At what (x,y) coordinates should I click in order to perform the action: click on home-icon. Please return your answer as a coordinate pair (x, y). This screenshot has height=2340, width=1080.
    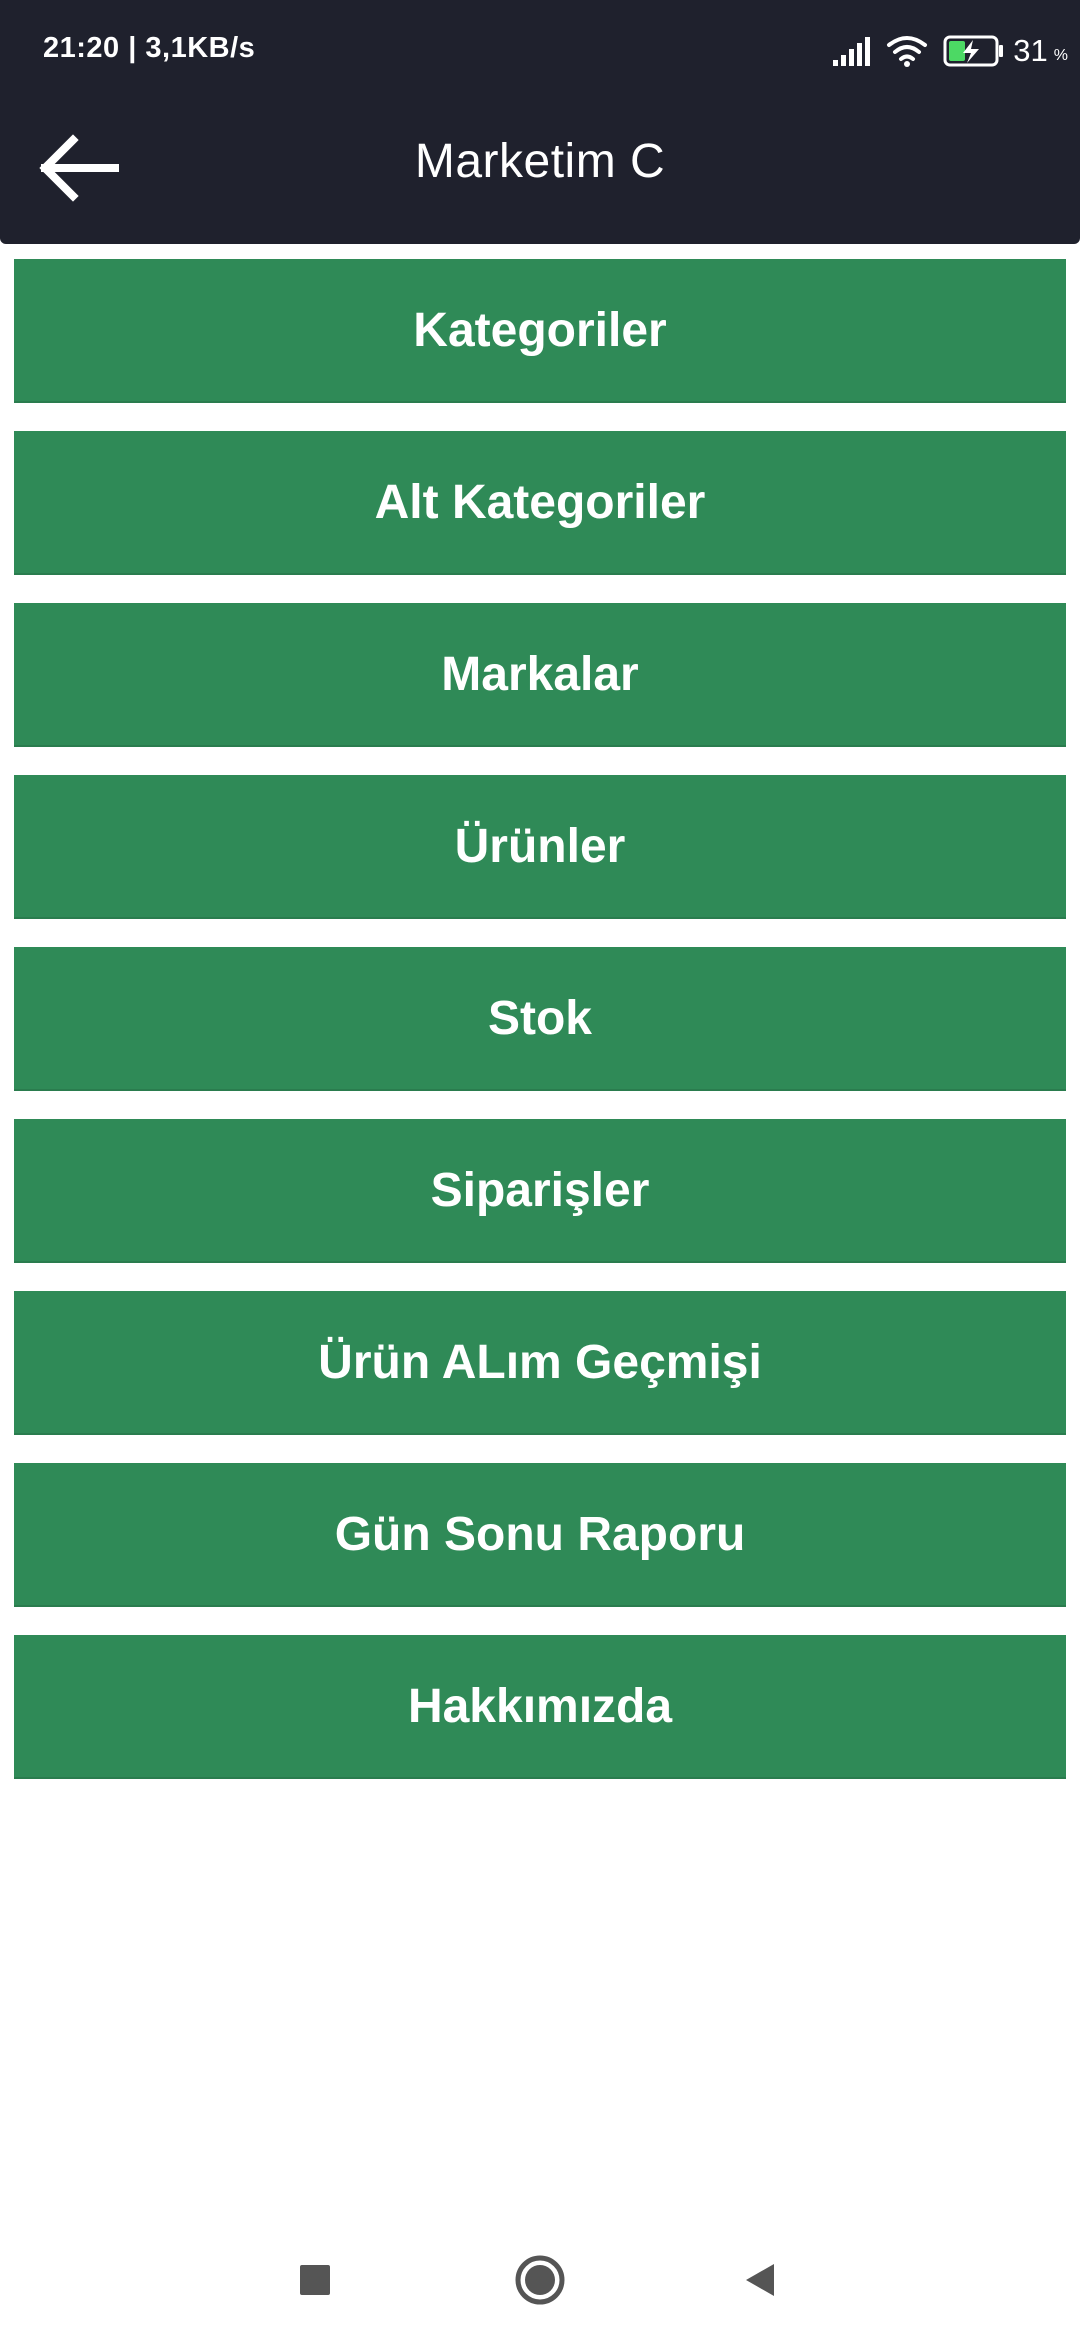
    Looking at the image, I should click on (540, 2280).